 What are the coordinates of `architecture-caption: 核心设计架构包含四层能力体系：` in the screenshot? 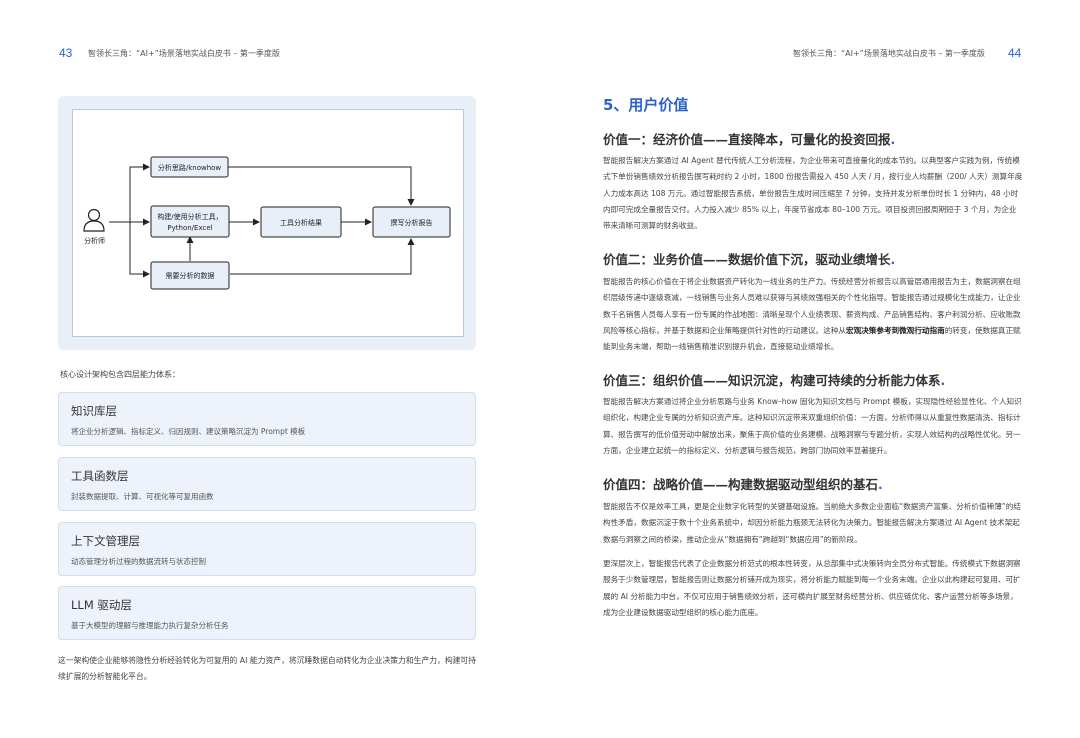 It's located at (120, 374).